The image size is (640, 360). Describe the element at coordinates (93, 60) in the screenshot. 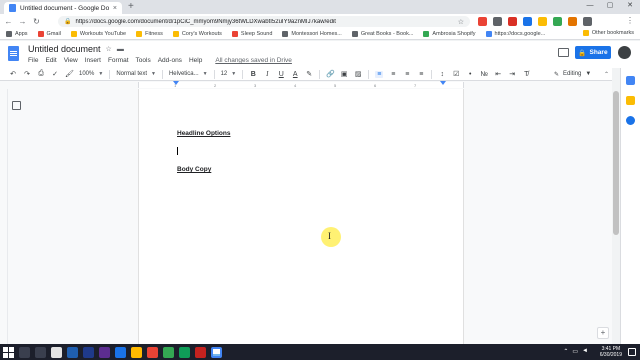

I see `menu-item-insert: Insert` at that location.